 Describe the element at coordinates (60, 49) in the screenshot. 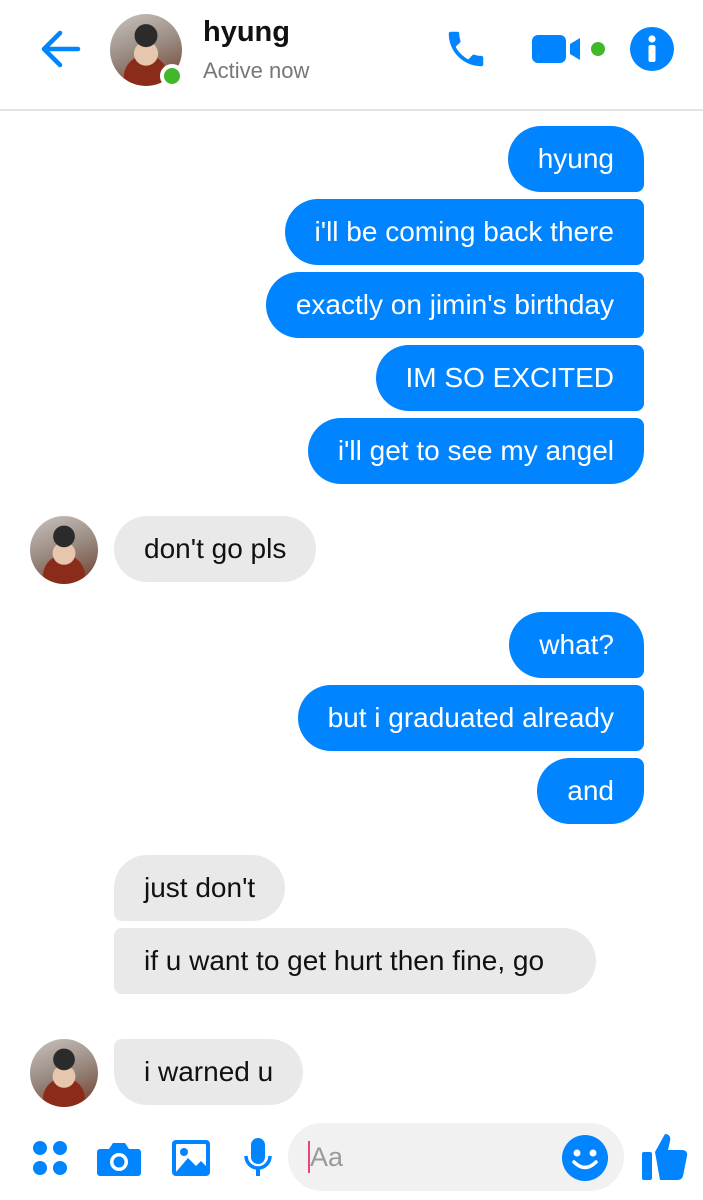

I see `back-arrow-icon` at that location.